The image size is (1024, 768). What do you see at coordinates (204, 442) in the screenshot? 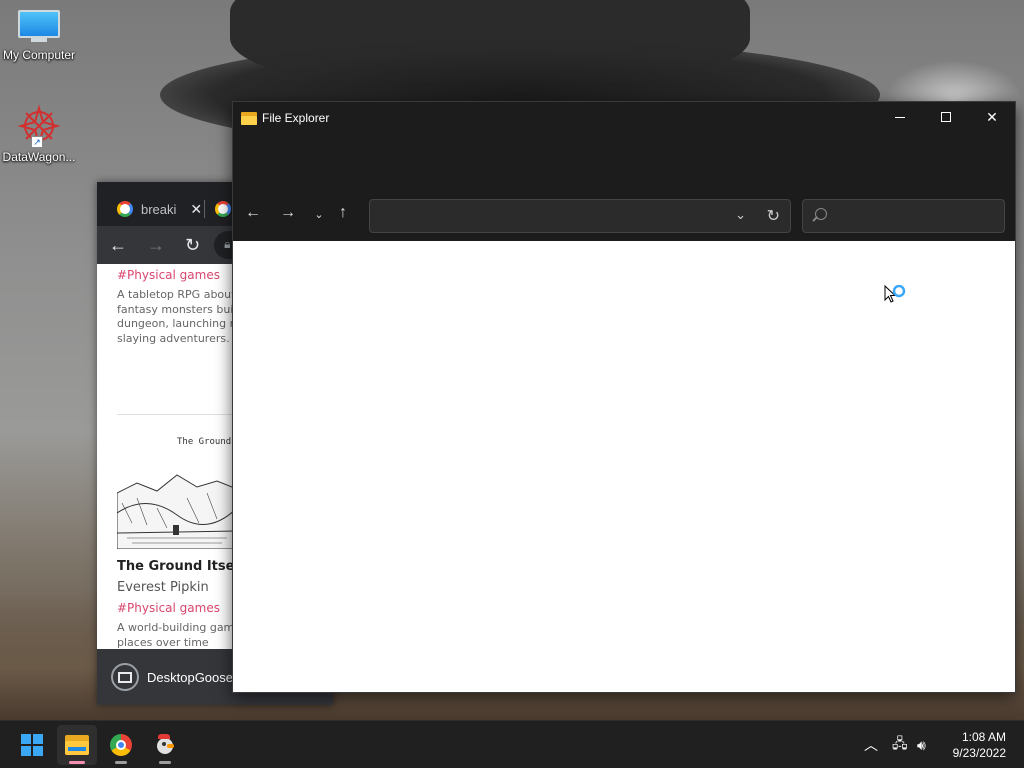
I see `thumbnail-caption: The Ground` at bounding box center [204, 442].